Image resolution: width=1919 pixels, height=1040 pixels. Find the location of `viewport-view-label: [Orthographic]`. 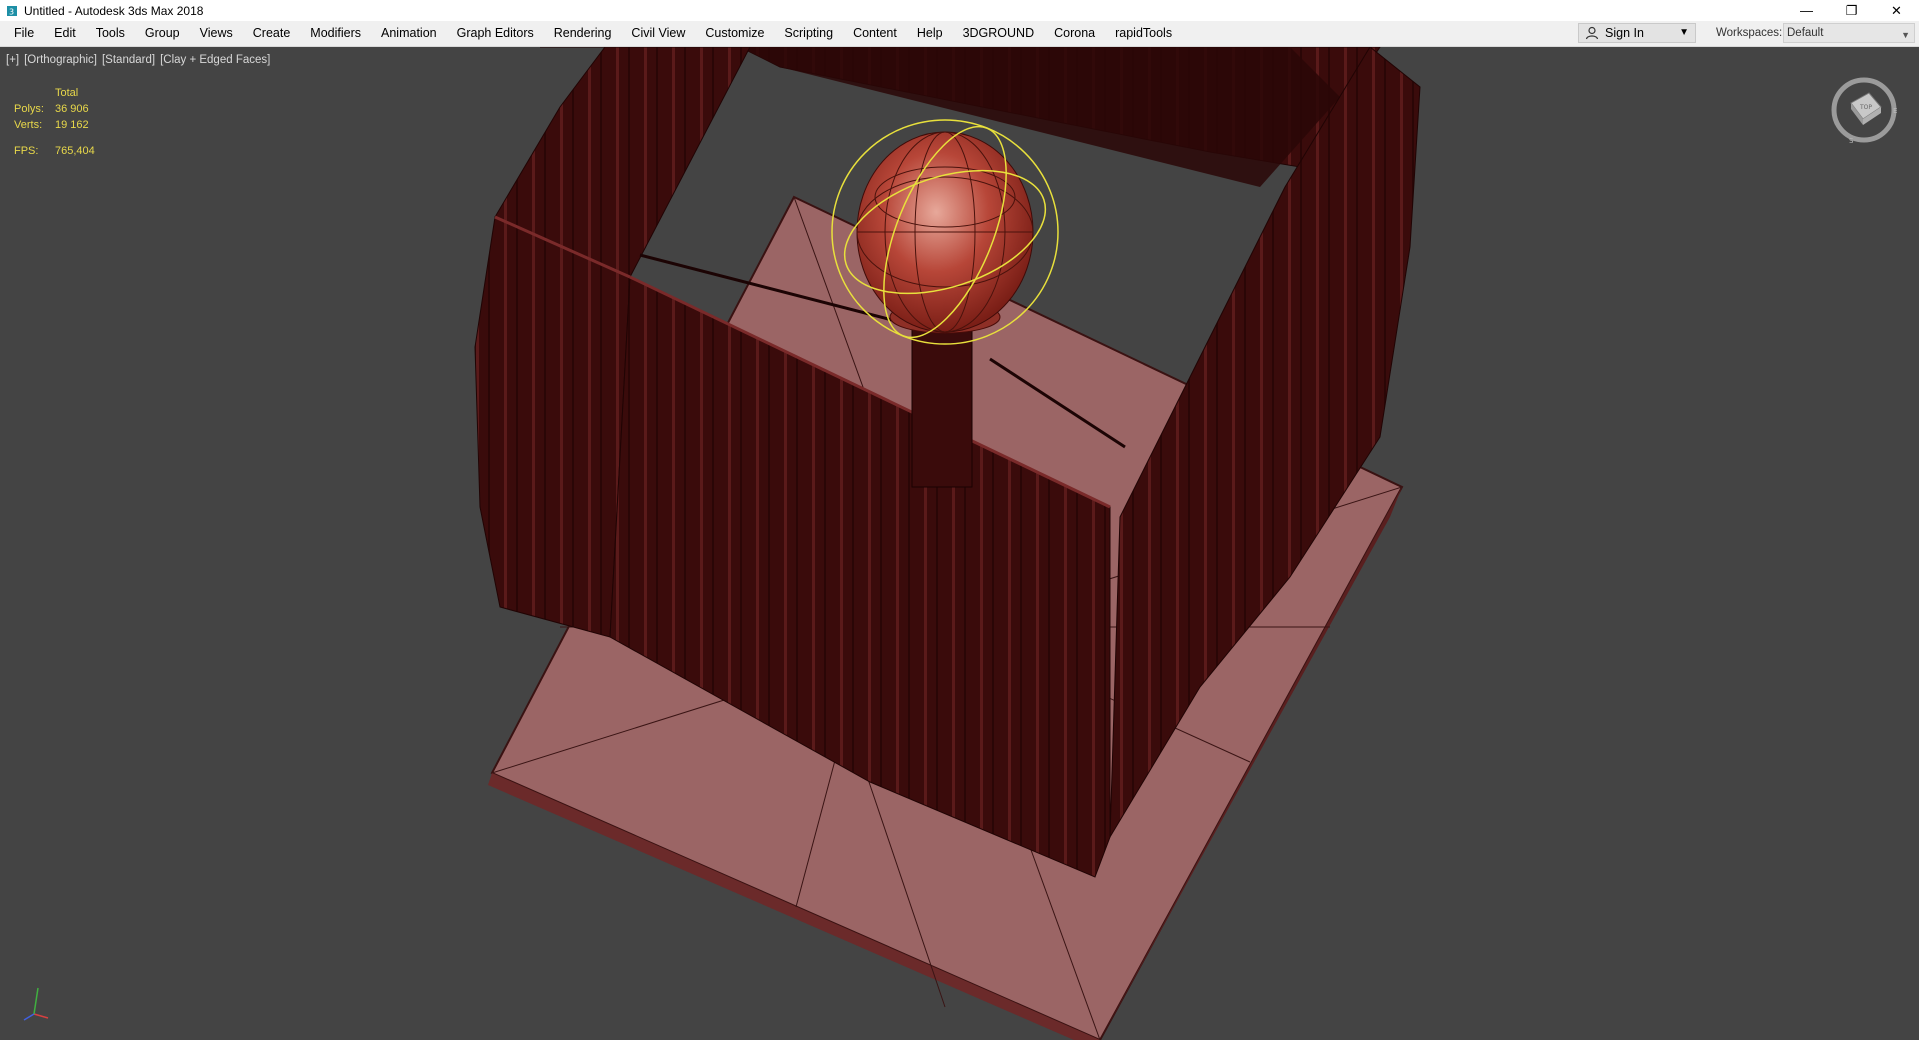

viewport-view-label: [Orthographic] is located at coordinates (62, 60).